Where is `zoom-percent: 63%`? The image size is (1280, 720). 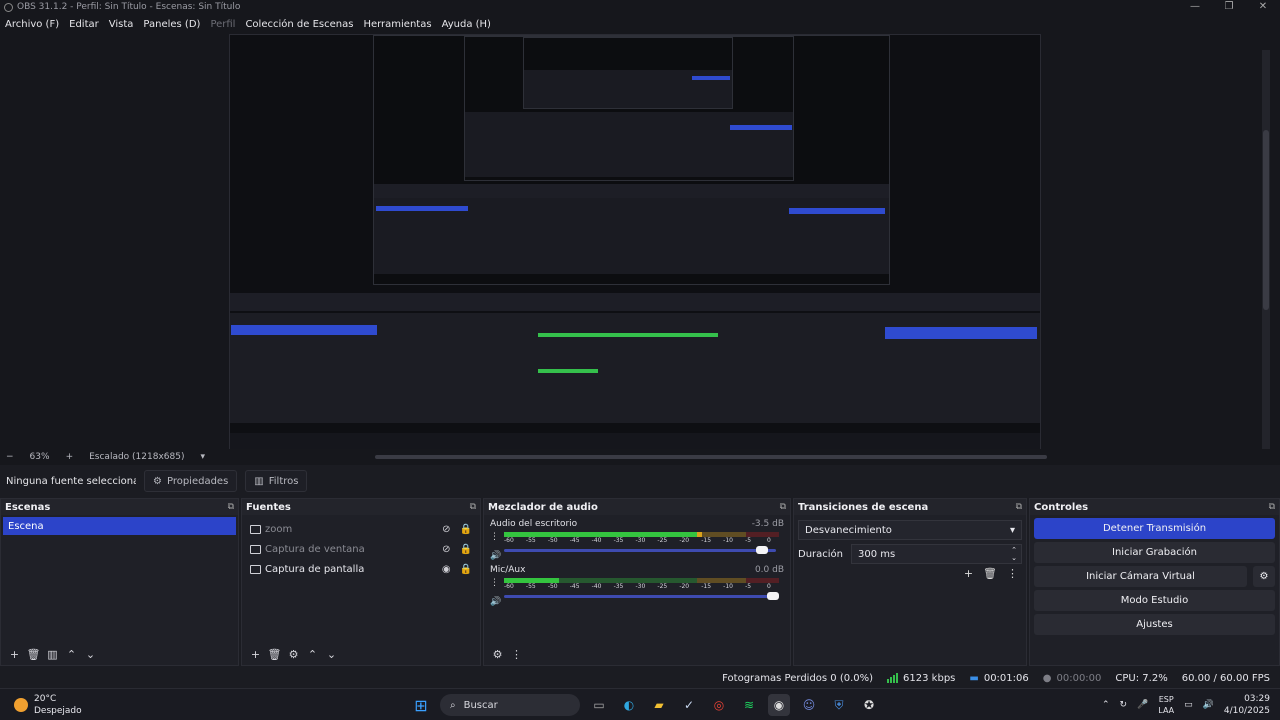
zoom-percent: 63% is located at coordinates (39, 457).